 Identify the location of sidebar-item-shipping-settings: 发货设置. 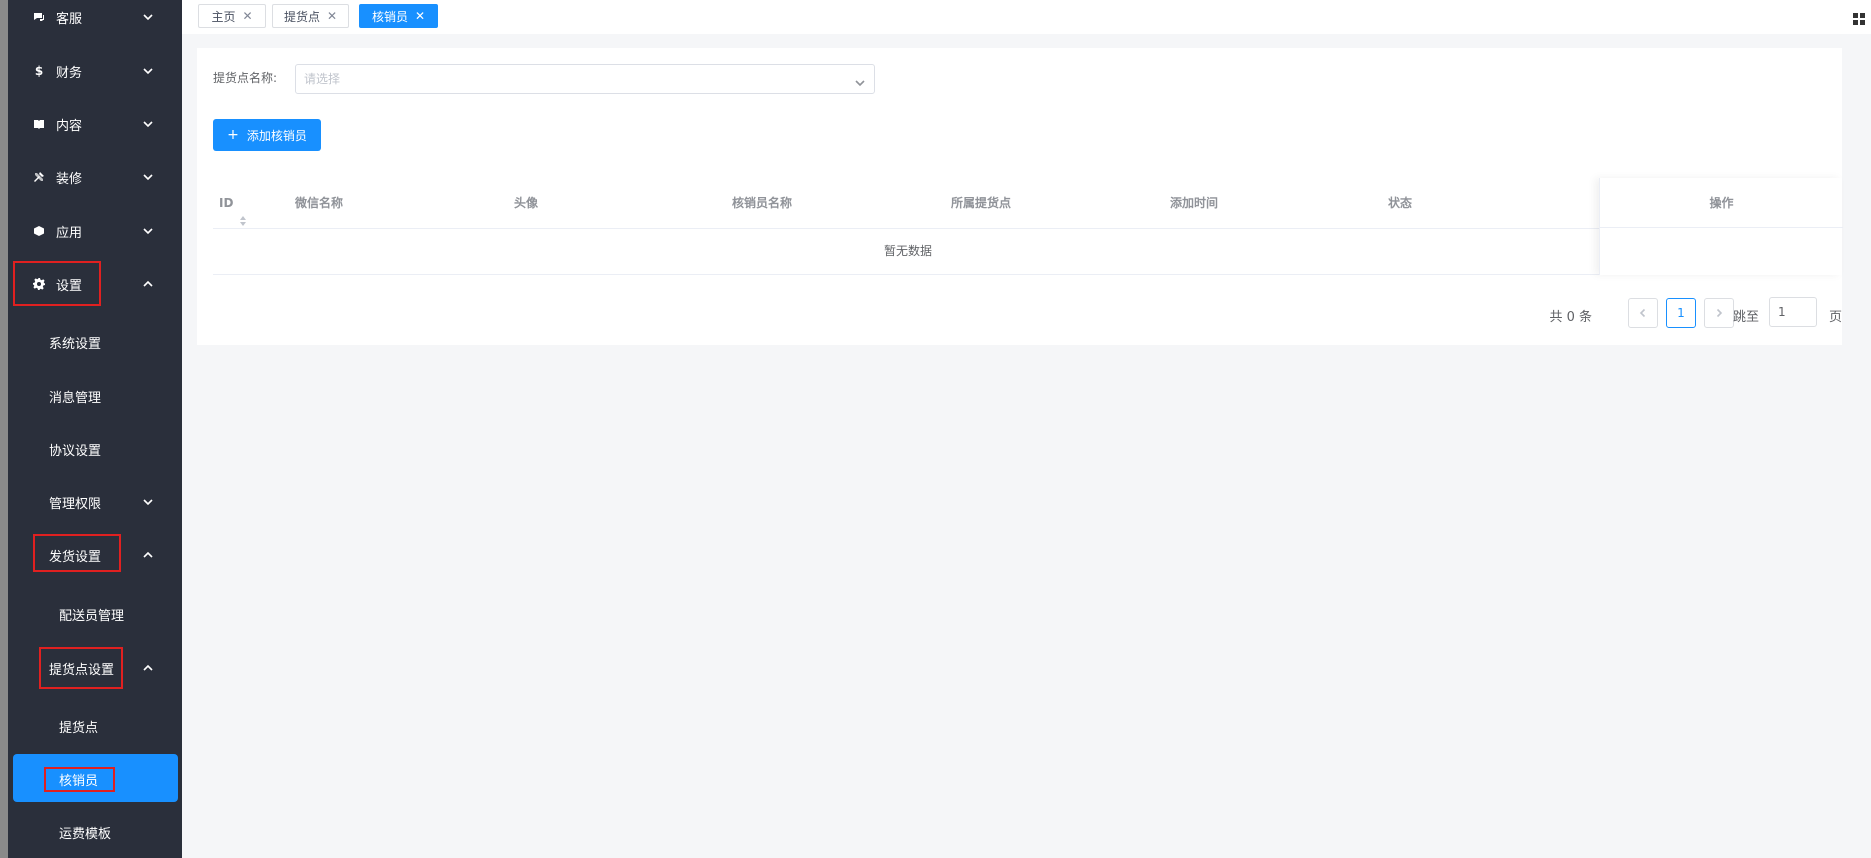
(95, 555).